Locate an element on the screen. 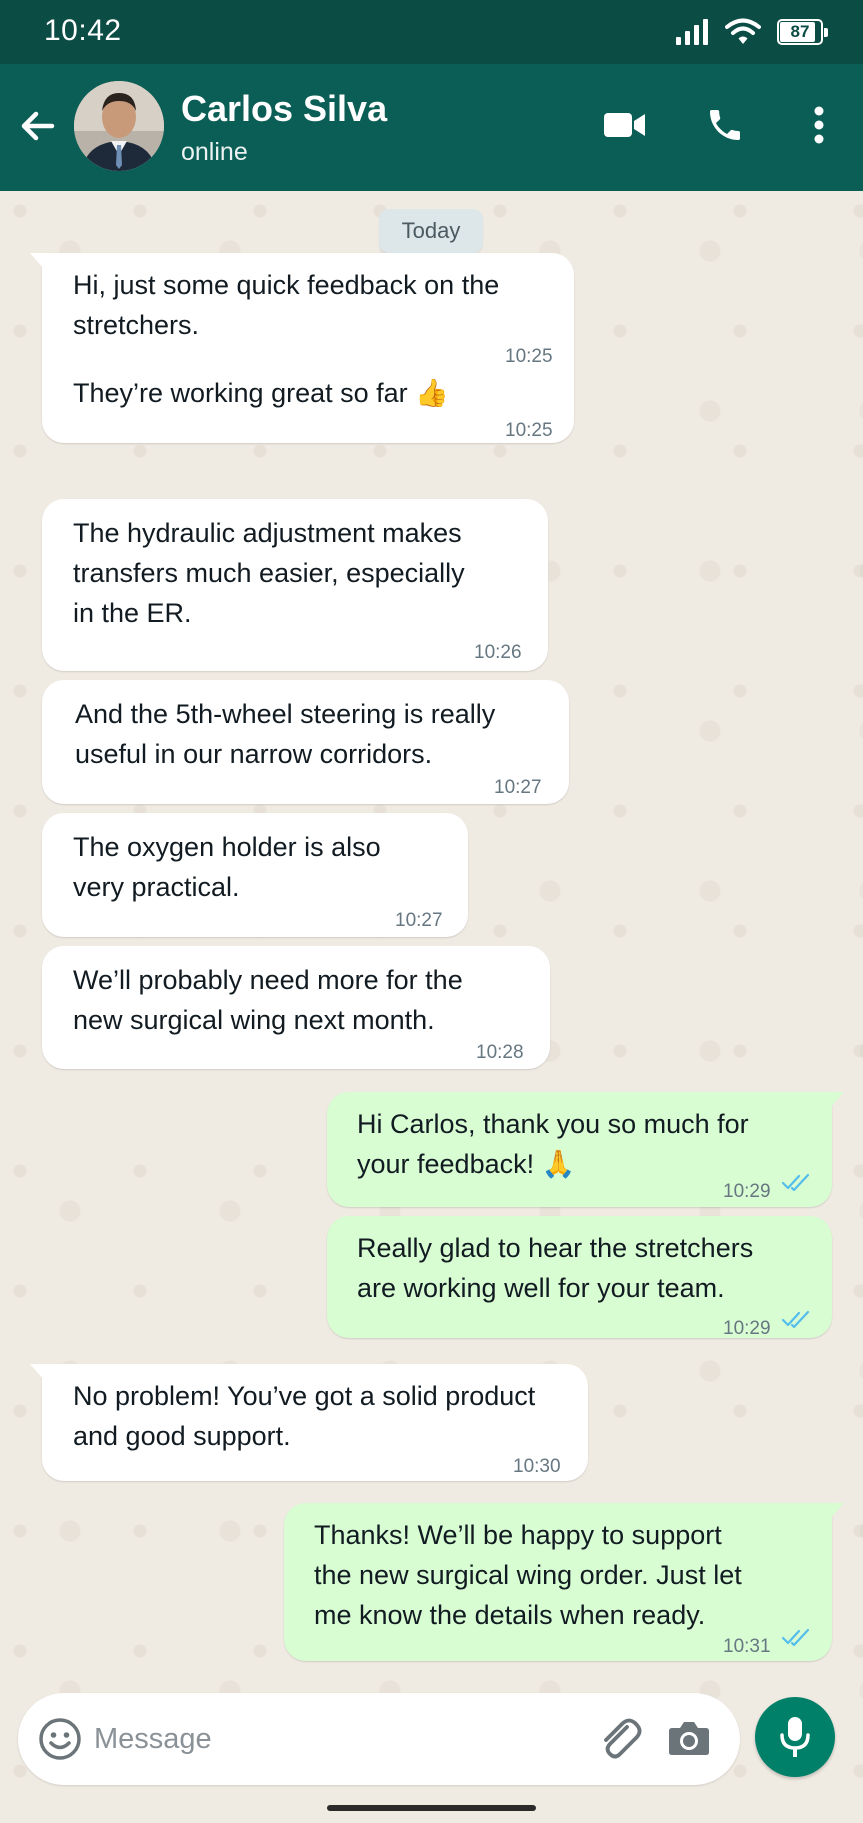 The image size is (863, 1823). back-button is located at coordinates (38, 126).